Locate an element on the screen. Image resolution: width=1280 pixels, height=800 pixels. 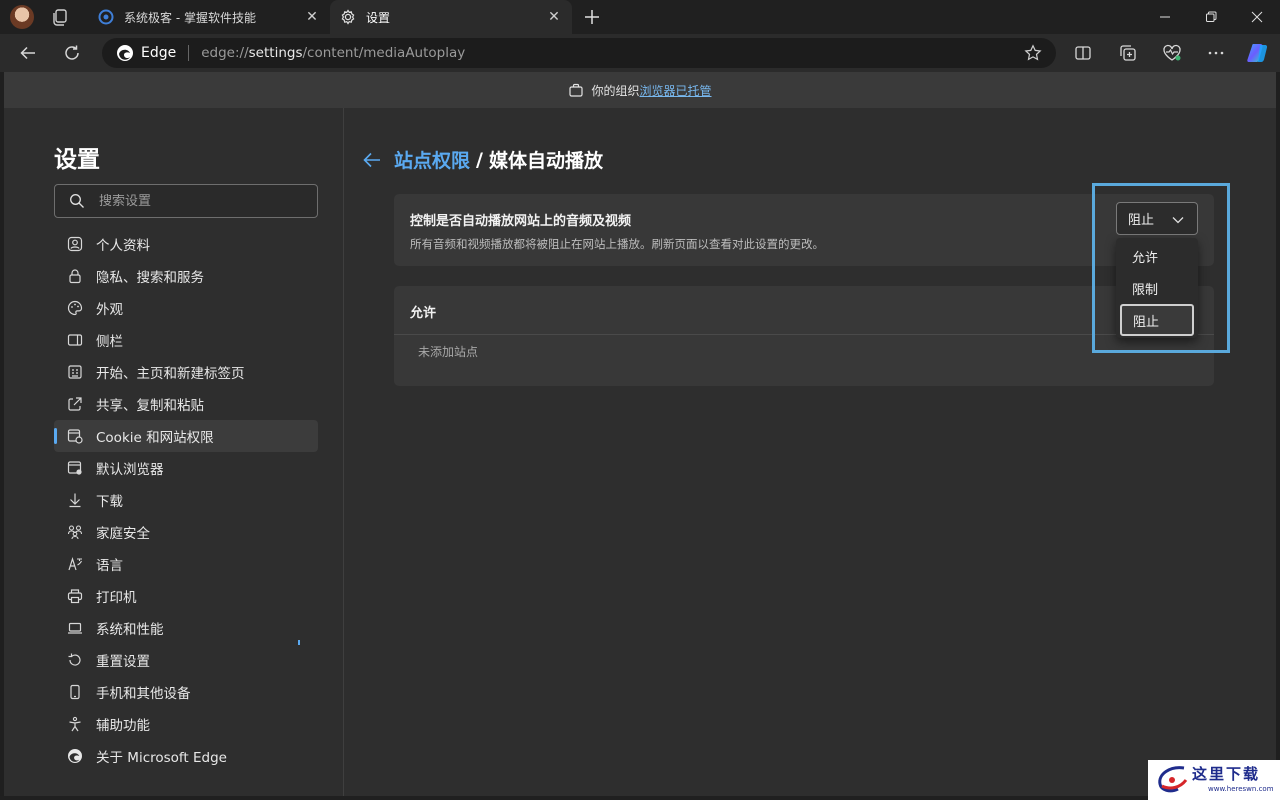
minimize-button is located at coordinates (1165, 17).